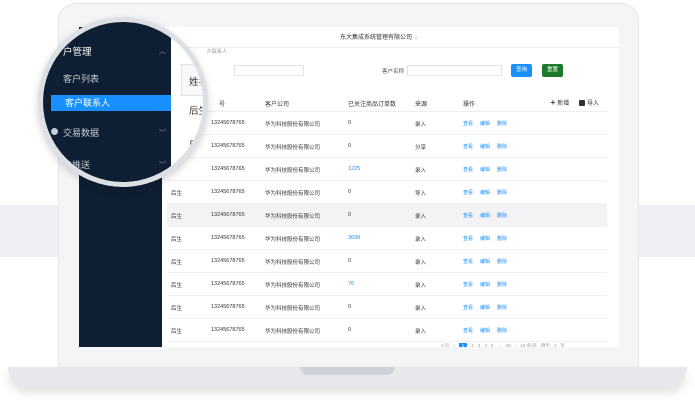 Image resolution: width=695 pixels, height=403 pixels. I want to click on nav-item-customer-contacts: 客户联系人, so click(111, 103).